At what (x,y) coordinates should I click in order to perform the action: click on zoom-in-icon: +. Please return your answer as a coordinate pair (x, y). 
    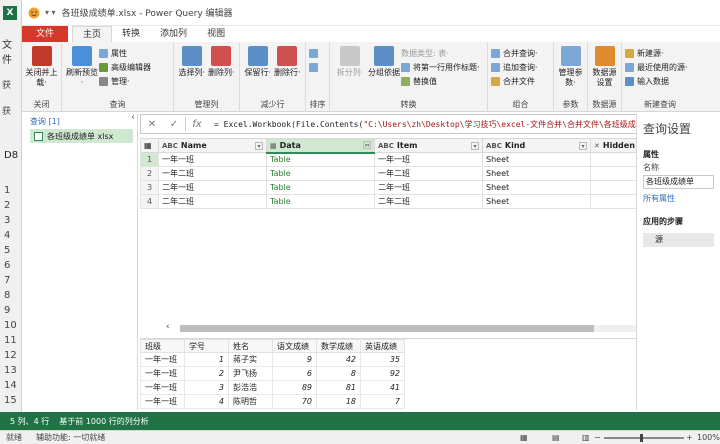
    Looking at the image, I should click on (689, 437).